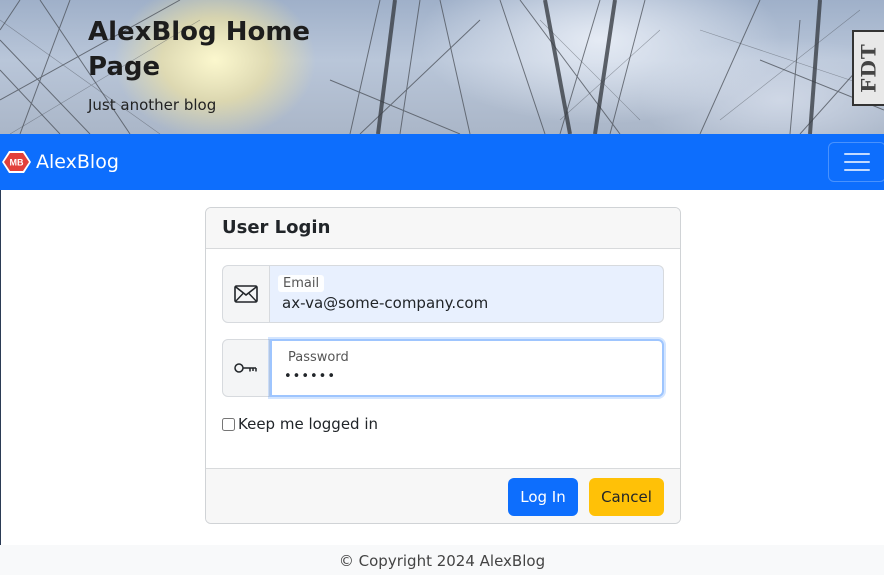  I want to click on password-label: Password, so click(318, 357).